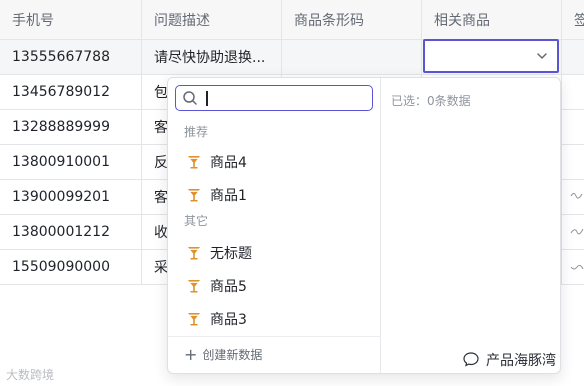 The height and width of the screenshot is (386, 584). What do you see at coordinates (30, 375) in the screenshot?
I see `watermark-left: 大数跨境` at bounding box center [30, 375].